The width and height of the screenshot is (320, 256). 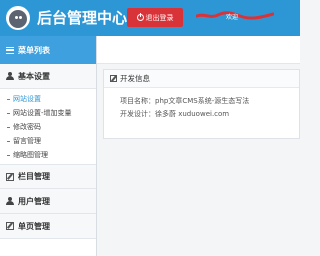 I want to click on sidebar-item-thumbnail-management: 缩略图管理, so click(x=48, y=155).